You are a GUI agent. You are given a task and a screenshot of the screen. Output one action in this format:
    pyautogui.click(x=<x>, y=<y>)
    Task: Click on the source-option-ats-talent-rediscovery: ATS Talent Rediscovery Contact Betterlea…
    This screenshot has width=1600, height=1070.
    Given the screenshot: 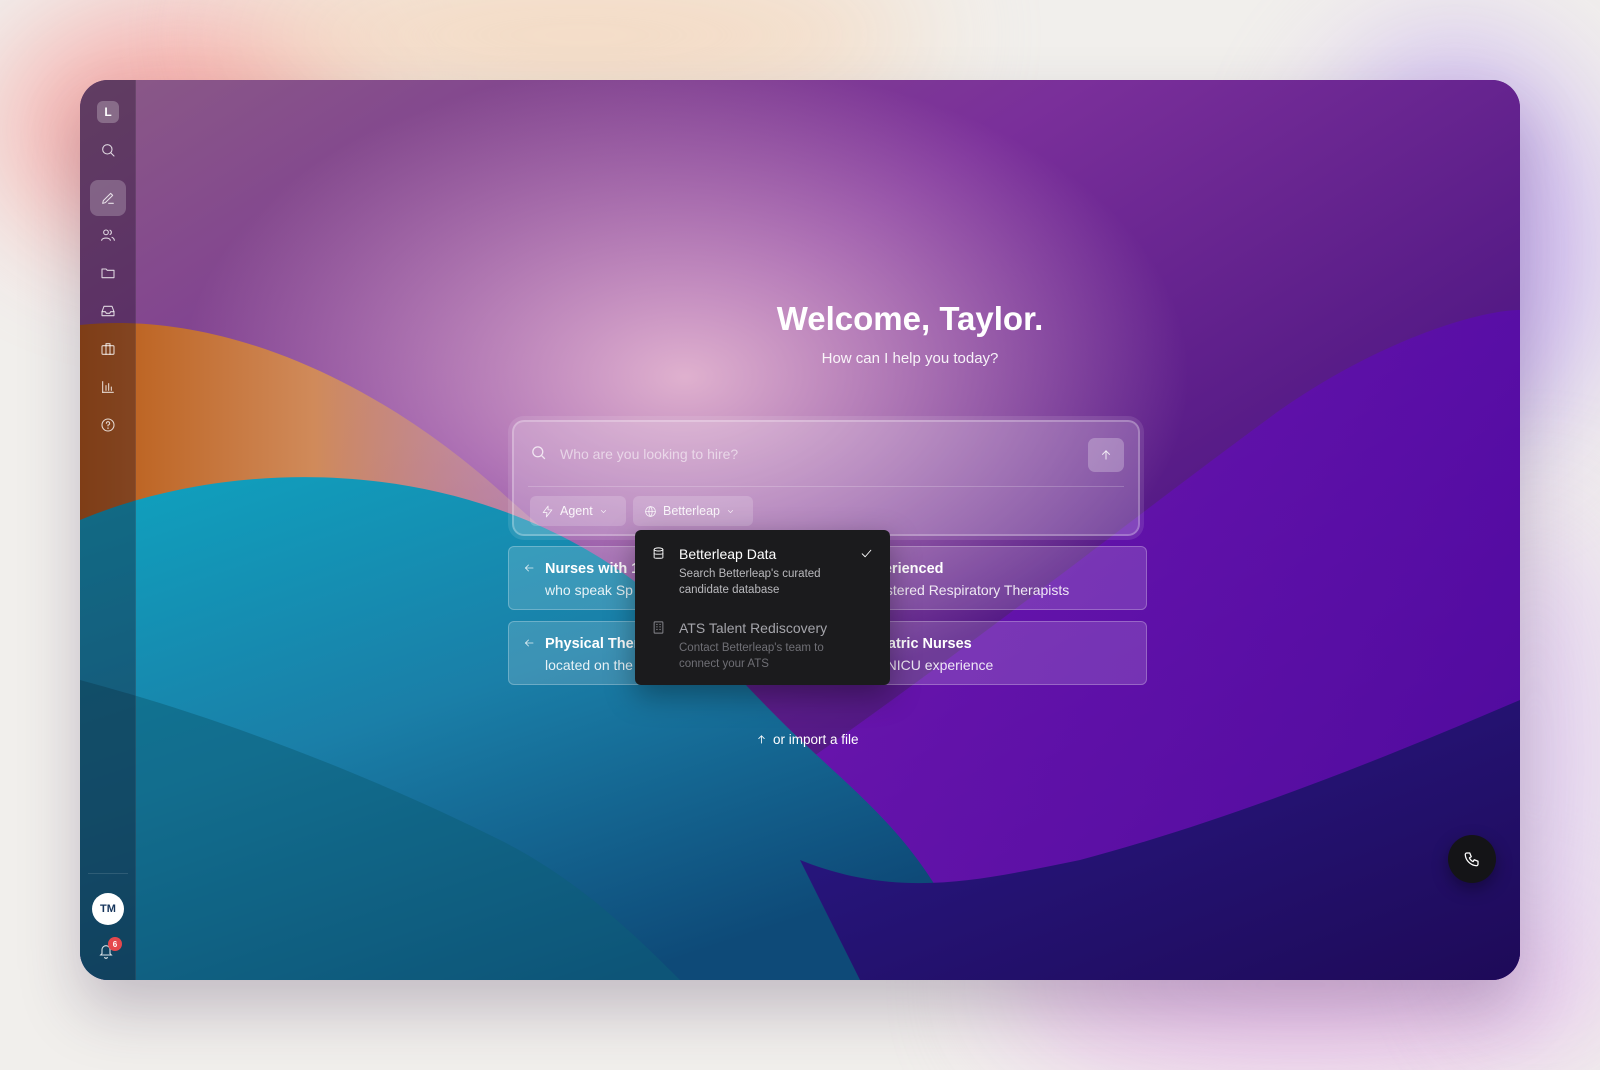 What is the action you would take?
    pyautogui.click(x=762, y=639)
    